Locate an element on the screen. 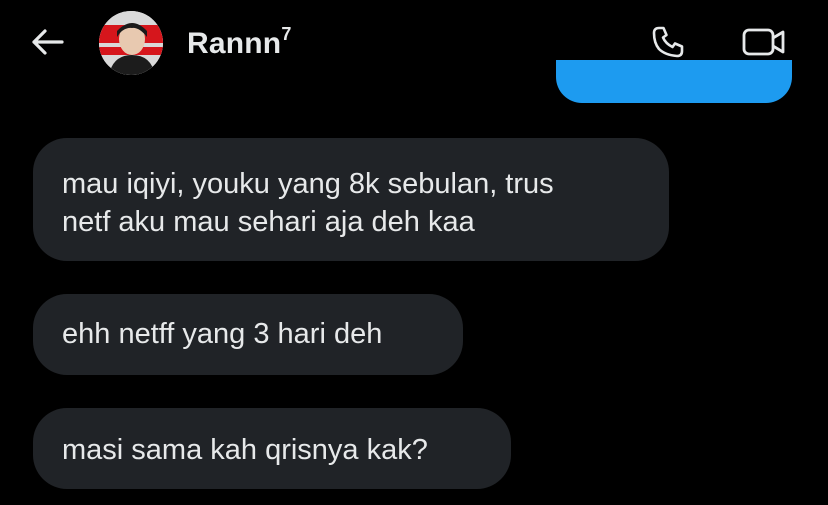 Image resolution: width=828 pixels, height=505 pixels. call-button is located at coordinates (668, 42).